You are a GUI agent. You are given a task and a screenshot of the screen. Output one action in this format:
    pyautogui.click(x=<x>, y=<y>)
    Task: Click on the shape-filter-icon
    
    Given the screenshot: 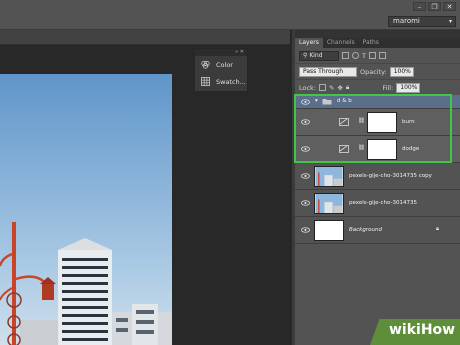 What is the action you would take?
    pyautogui.click(x=372, y=55)
    